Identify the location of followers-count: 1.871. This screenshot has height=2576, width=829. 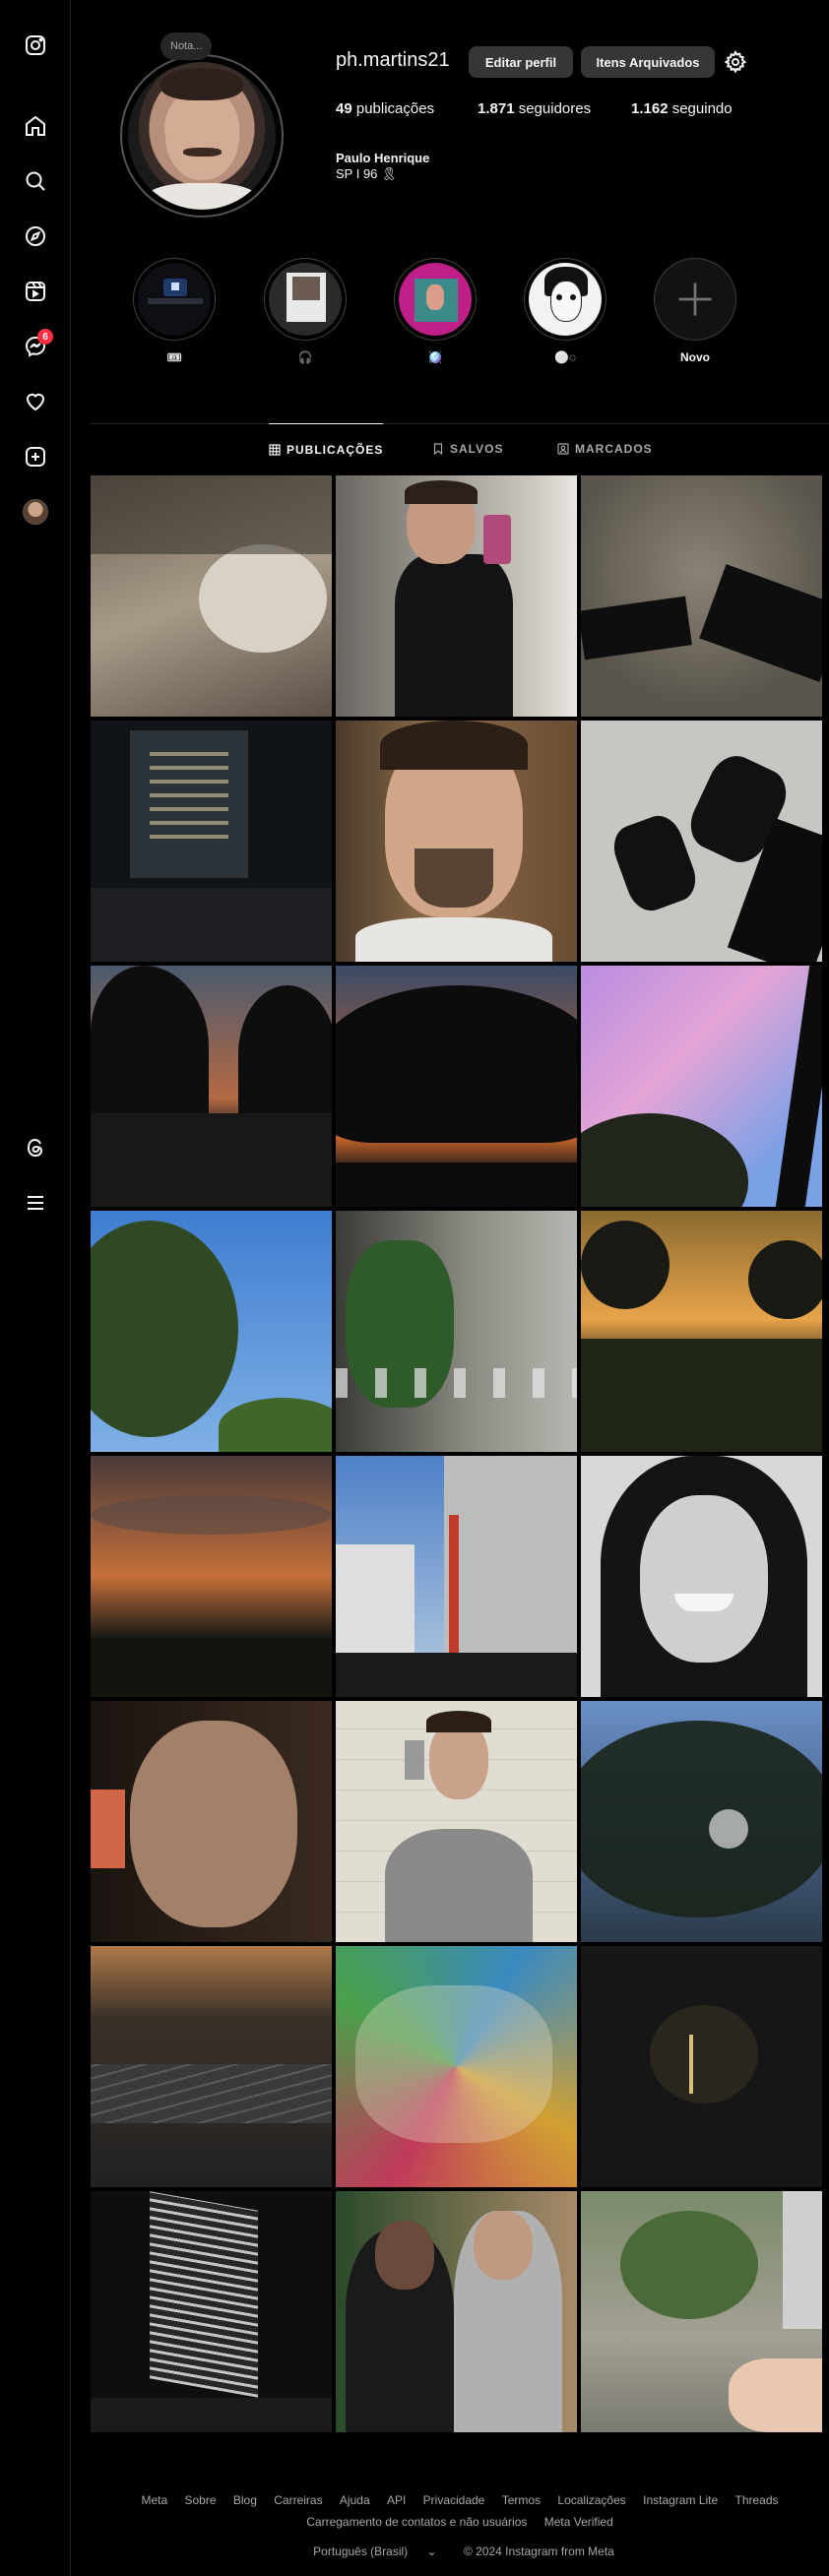
(496, 108).